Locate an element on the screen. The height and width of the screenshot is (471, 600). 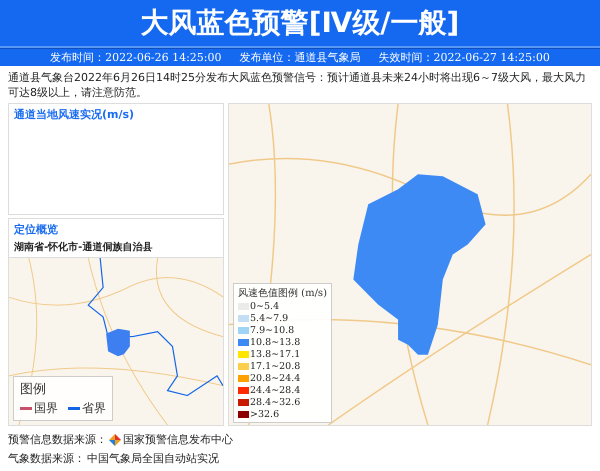
legend-item: 省界 is located at coordinates (87, 408).